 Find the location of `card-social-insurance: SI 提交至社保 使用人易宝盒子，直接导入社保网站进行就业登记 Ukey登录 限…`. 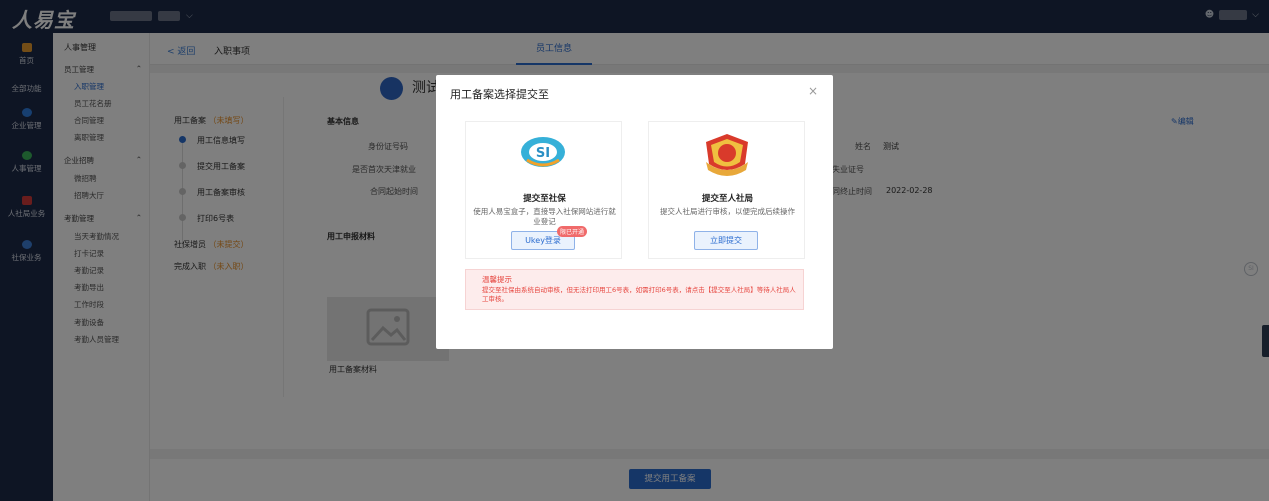

card-social-insurance: SI 提交至社保 使用人易宝盒子，直接导入社保网站进行就业登记 Ukey登录 限… is located at coordinates (543, 190).